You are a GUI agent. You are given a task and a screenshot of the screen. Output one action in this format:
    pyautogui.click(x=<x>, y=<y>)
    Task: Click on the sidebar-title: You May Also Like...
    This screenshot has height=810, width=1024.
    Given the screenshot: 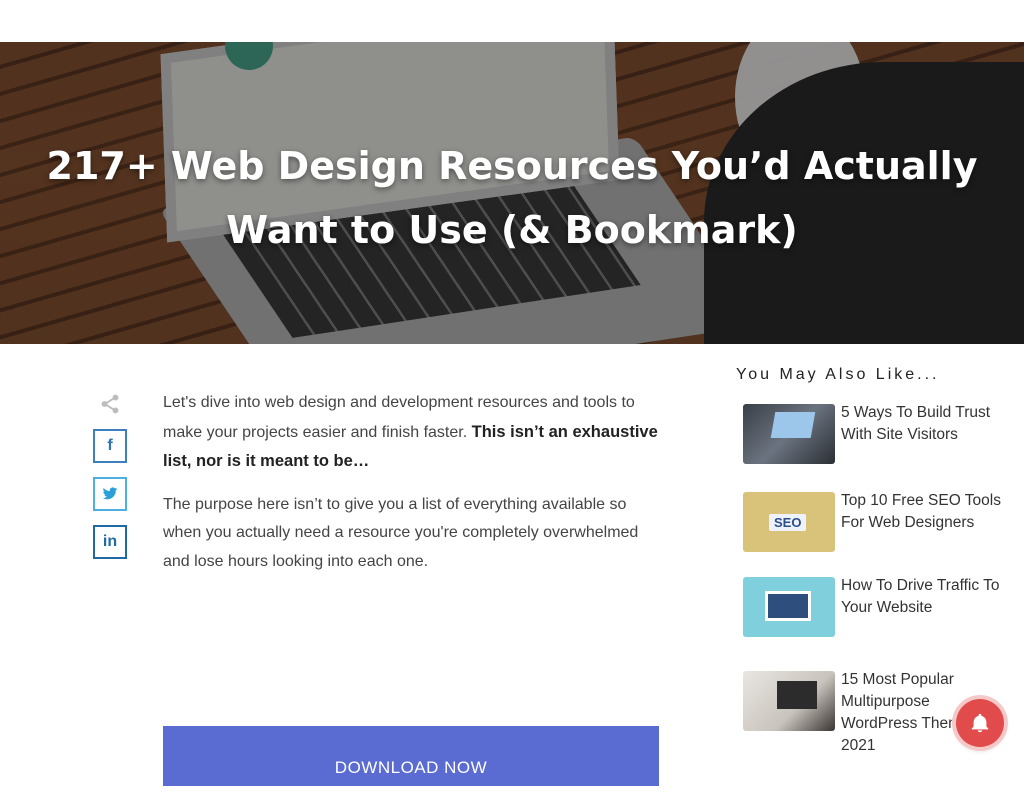 What is the action you would take?
    pyautogui.click(x=838, y=374)
    